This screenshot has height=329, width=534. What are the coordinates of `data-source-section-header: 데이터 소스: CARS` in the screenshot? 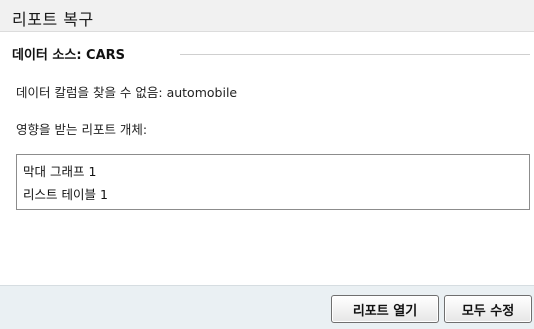 It's located at (267, 53).